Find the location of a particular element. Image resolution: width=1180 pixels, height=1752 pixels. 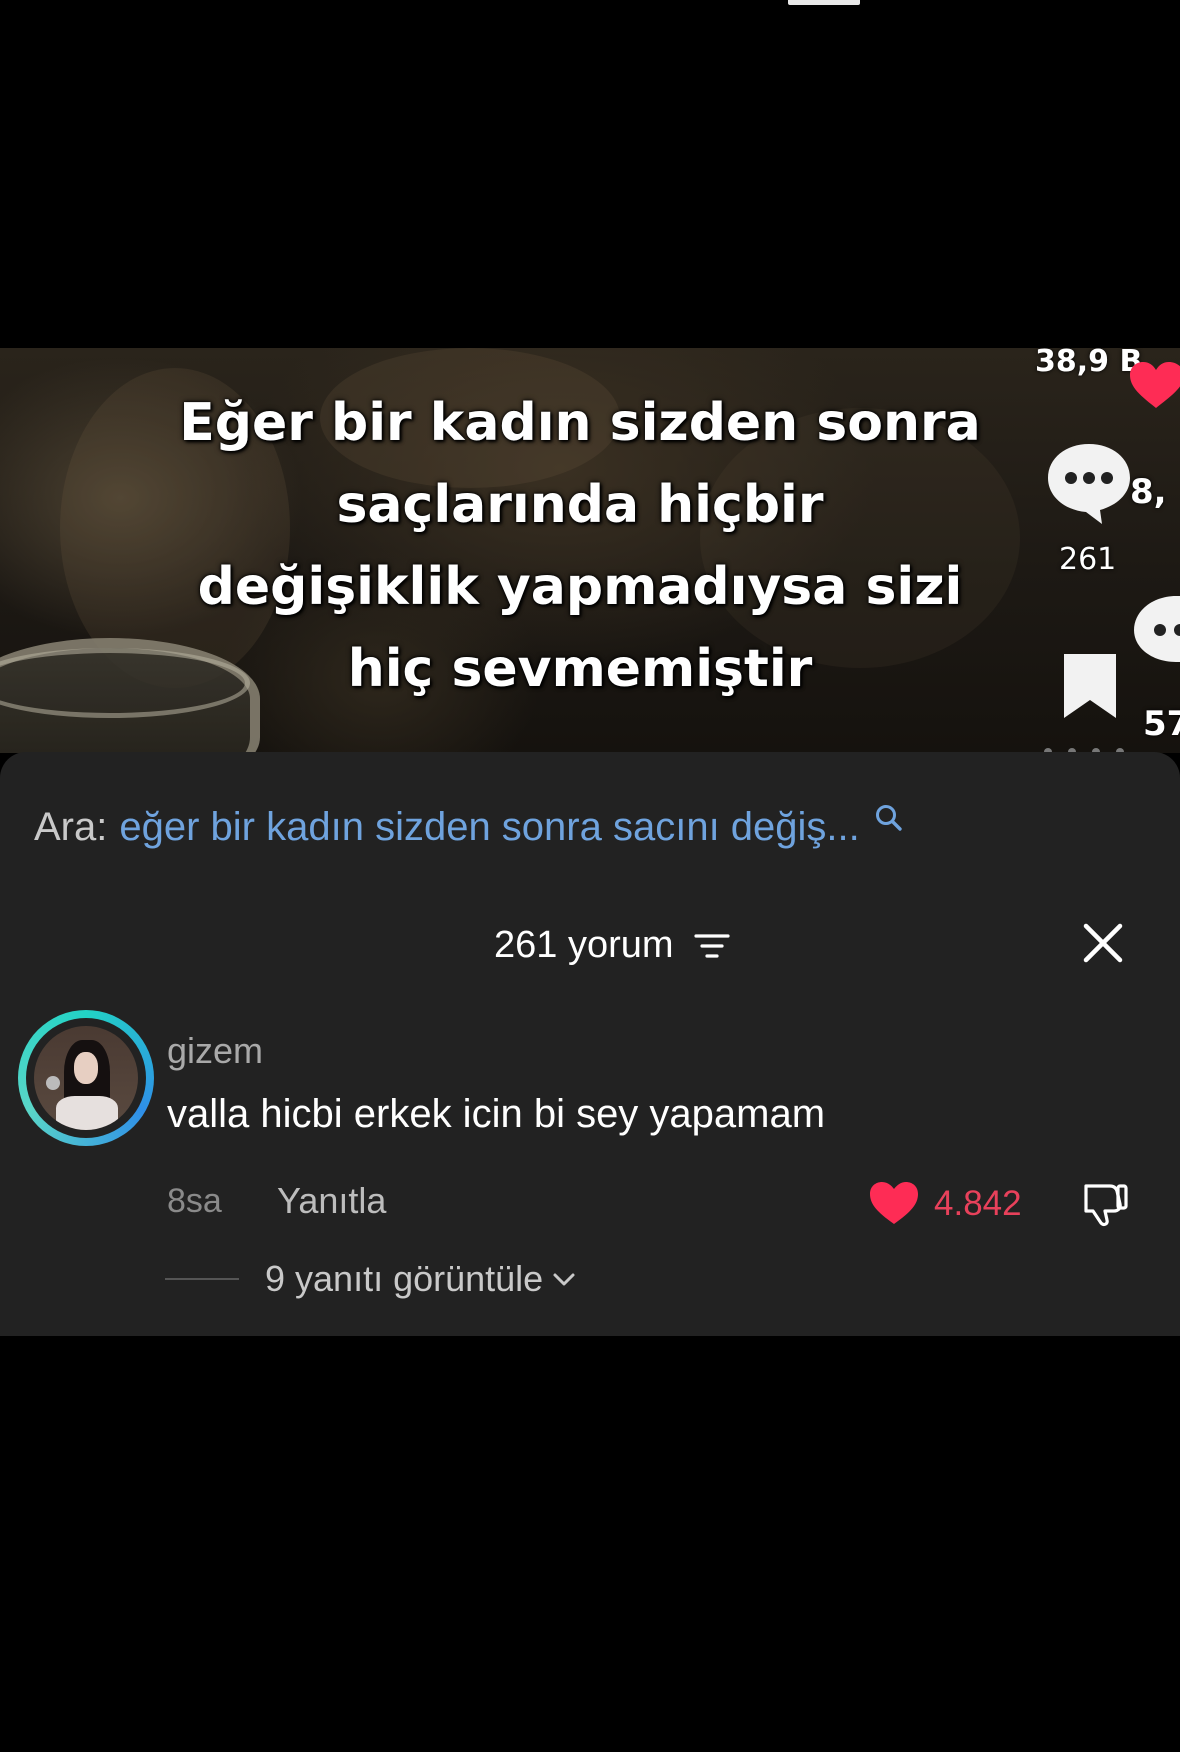

partial-count: 8, is located at coordinates (1148, 492).